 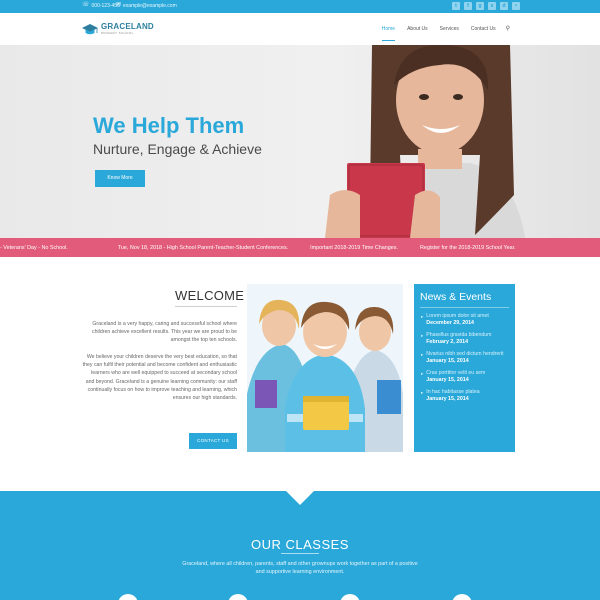 What do you see at coordinates (468, 248) in the screenshot?
I see `ticker-item: Register for the 2018-2019 School Year.` at bounding box center [468, 248].